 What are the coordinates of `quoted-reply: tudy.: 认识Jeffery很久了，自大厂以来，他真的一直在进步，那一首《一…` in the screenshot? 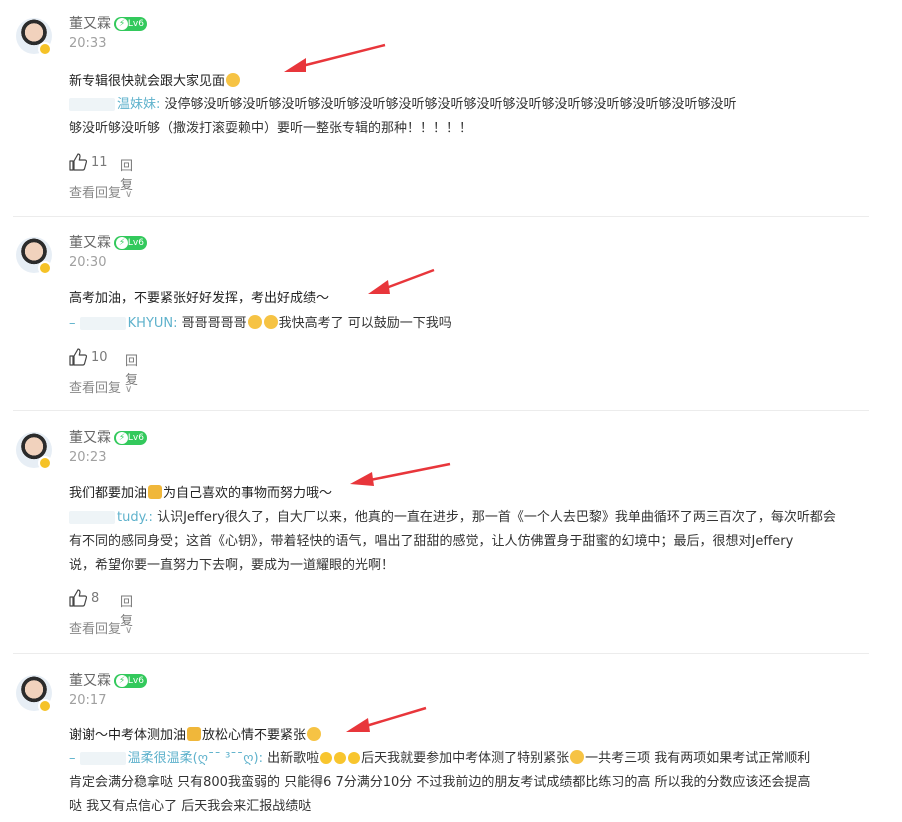 It's located at (452, 541).